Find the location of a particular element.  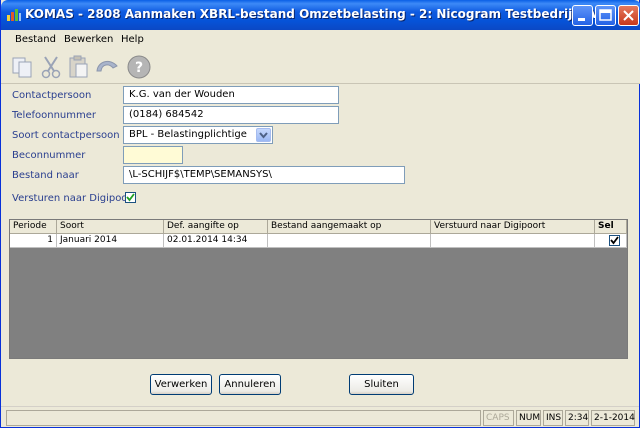

beconnummer-input is located at coordinates (153, 155).